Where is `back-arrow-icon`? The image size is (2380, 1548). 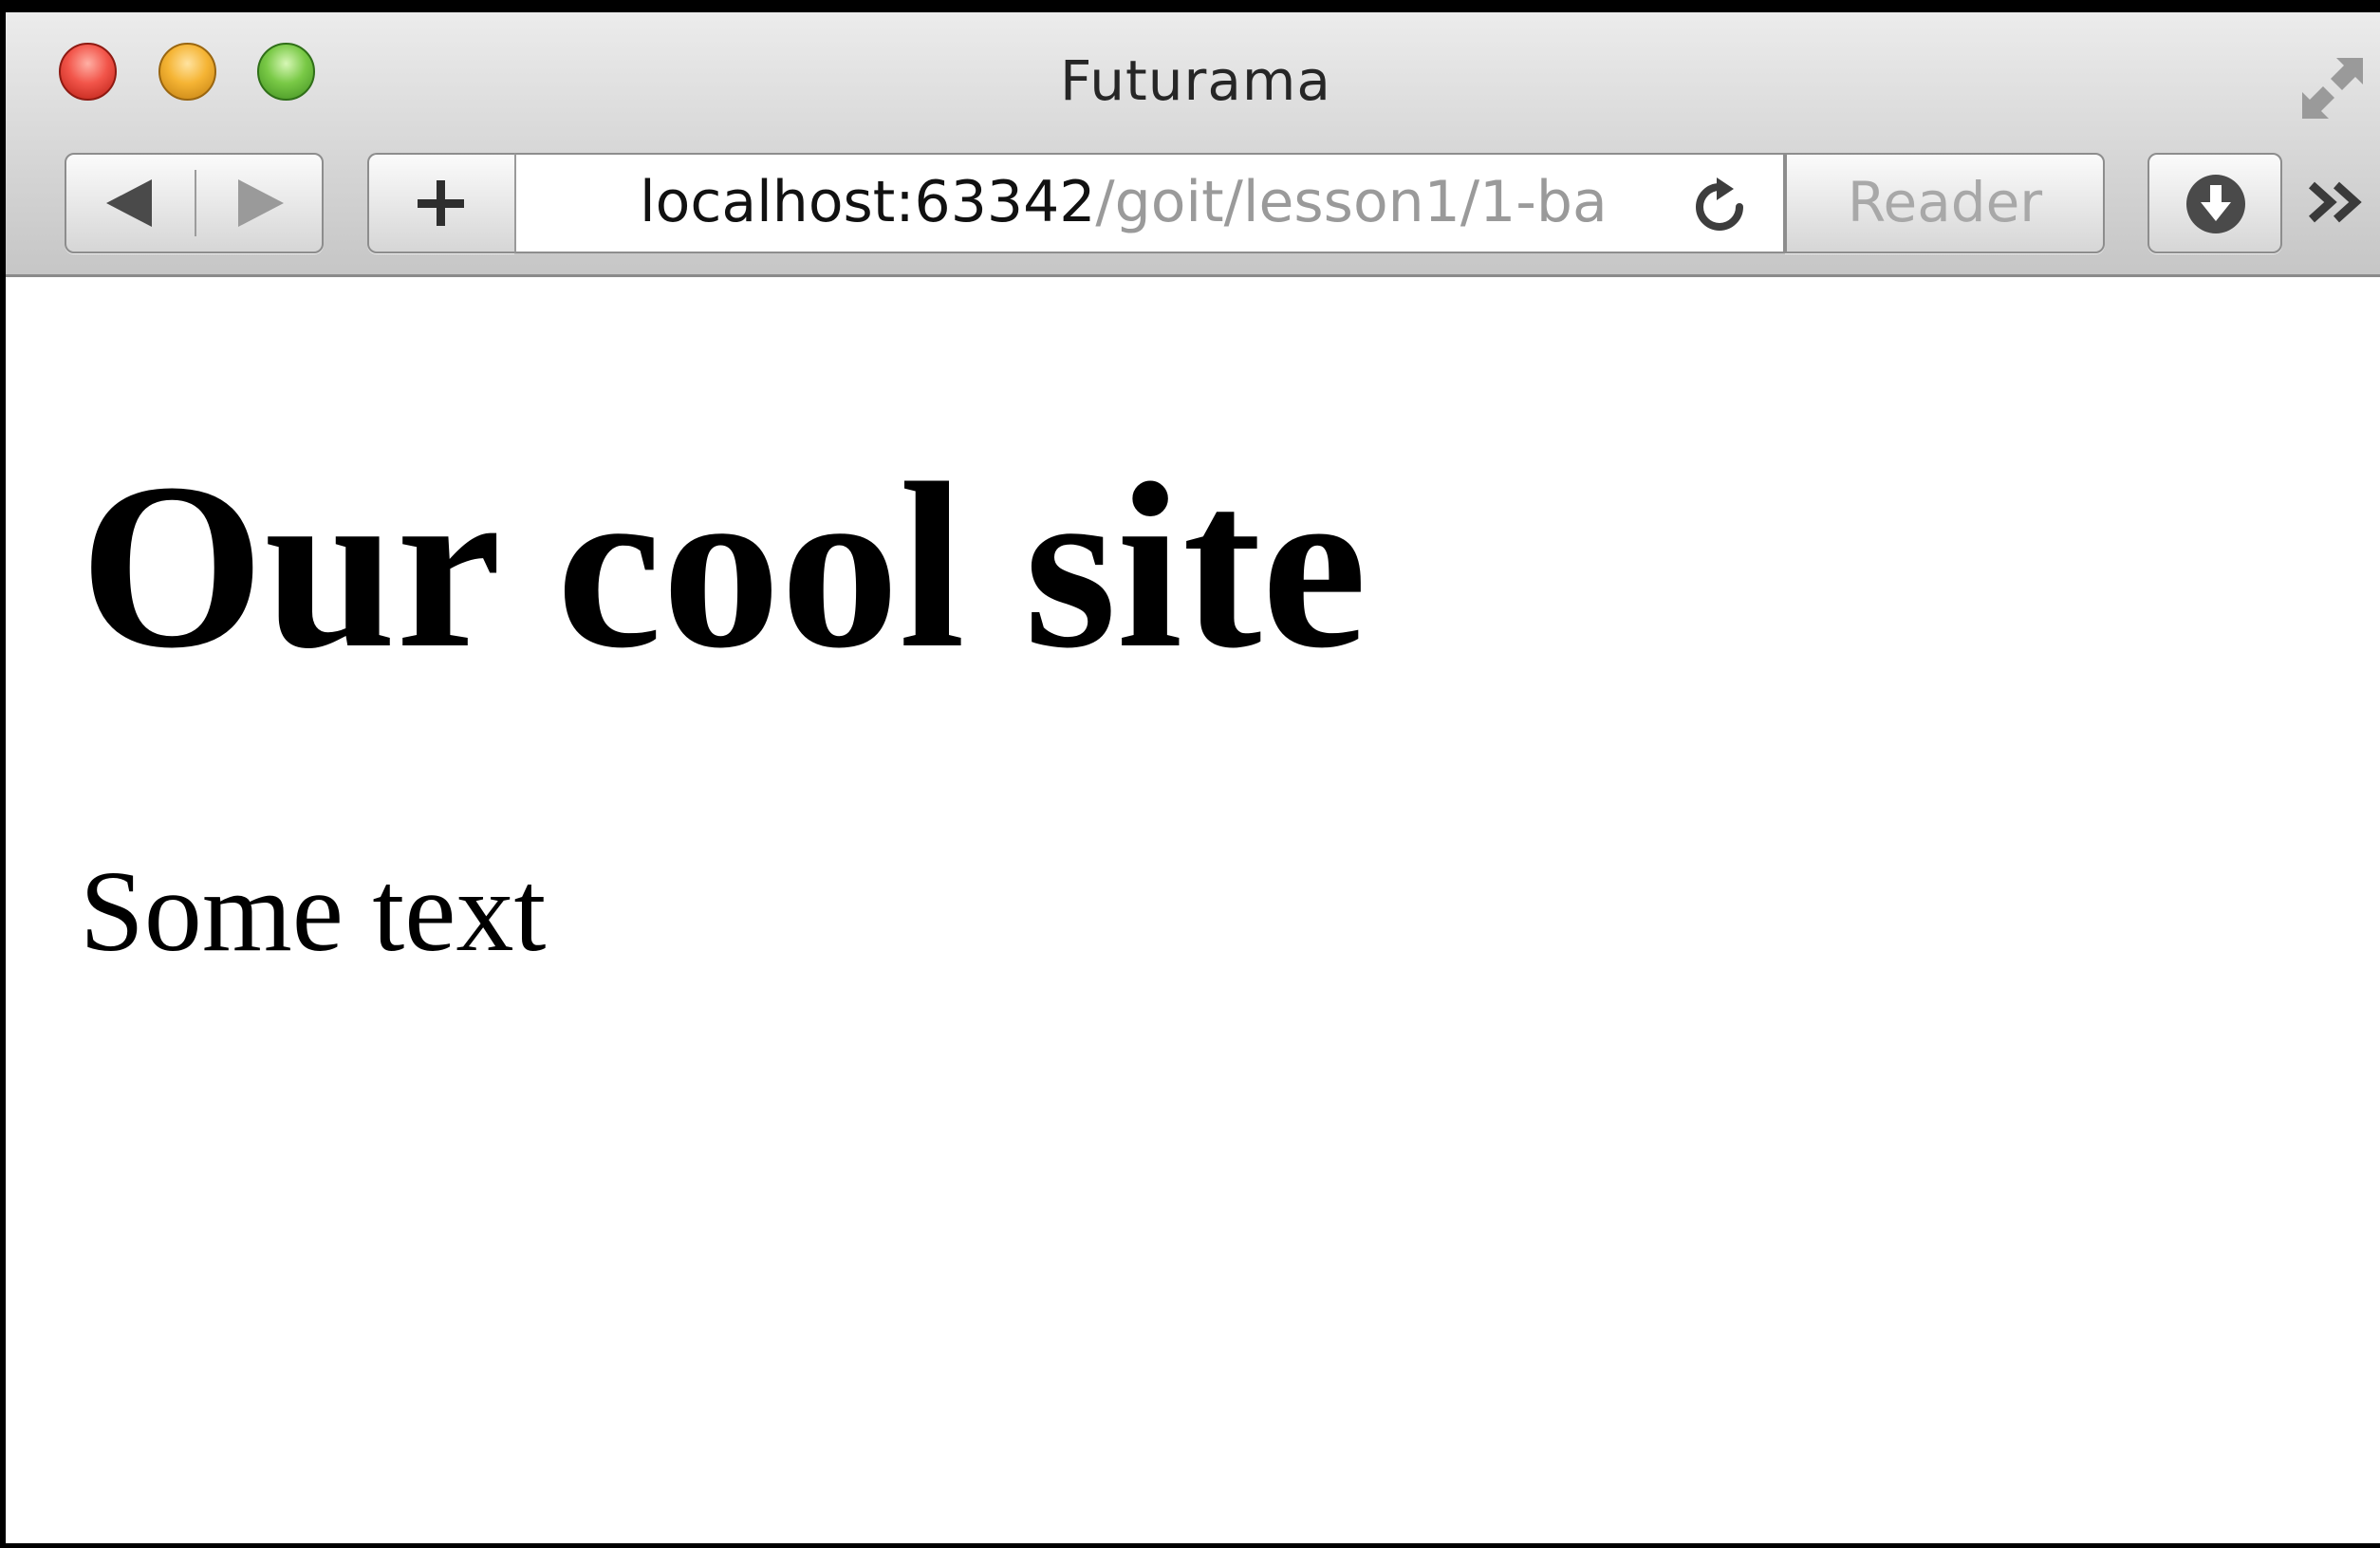 back-arrow-icon is located at coordinates (129, 203).